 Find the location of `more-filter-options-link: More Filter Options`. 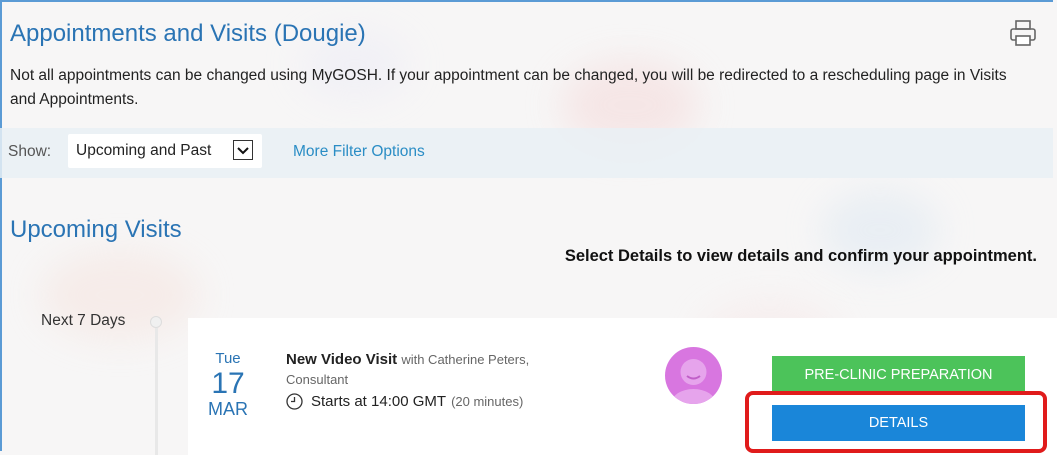

more-filter-options-link: More Filter Options is located at coordinates (359, 152).